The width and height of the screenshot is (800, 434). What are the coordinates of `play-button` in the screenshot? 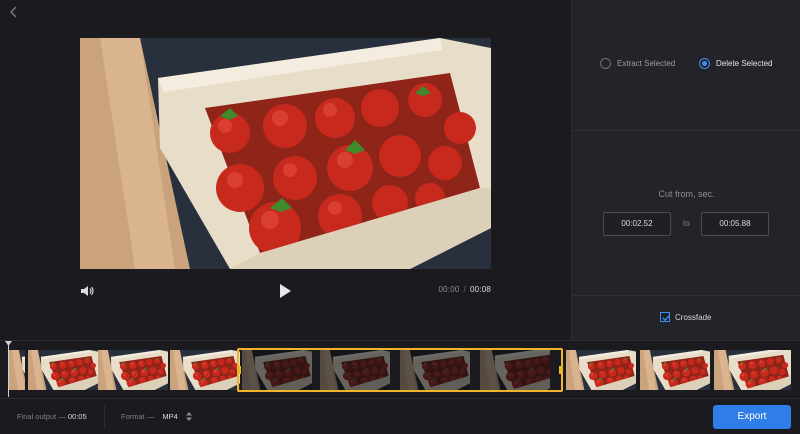 It's located at (285, 291).